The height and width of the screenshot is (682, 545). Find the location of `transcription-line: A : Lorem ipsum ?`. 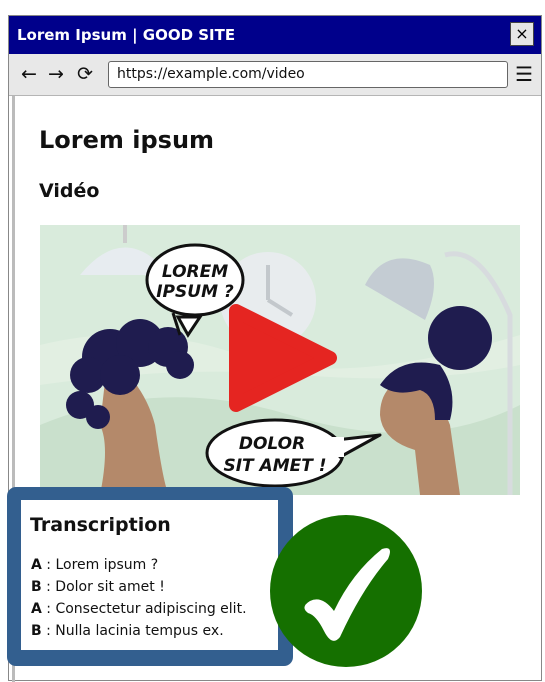

transcription-line: A : Lorem ipsum ? is located at coordinates (139, 565).